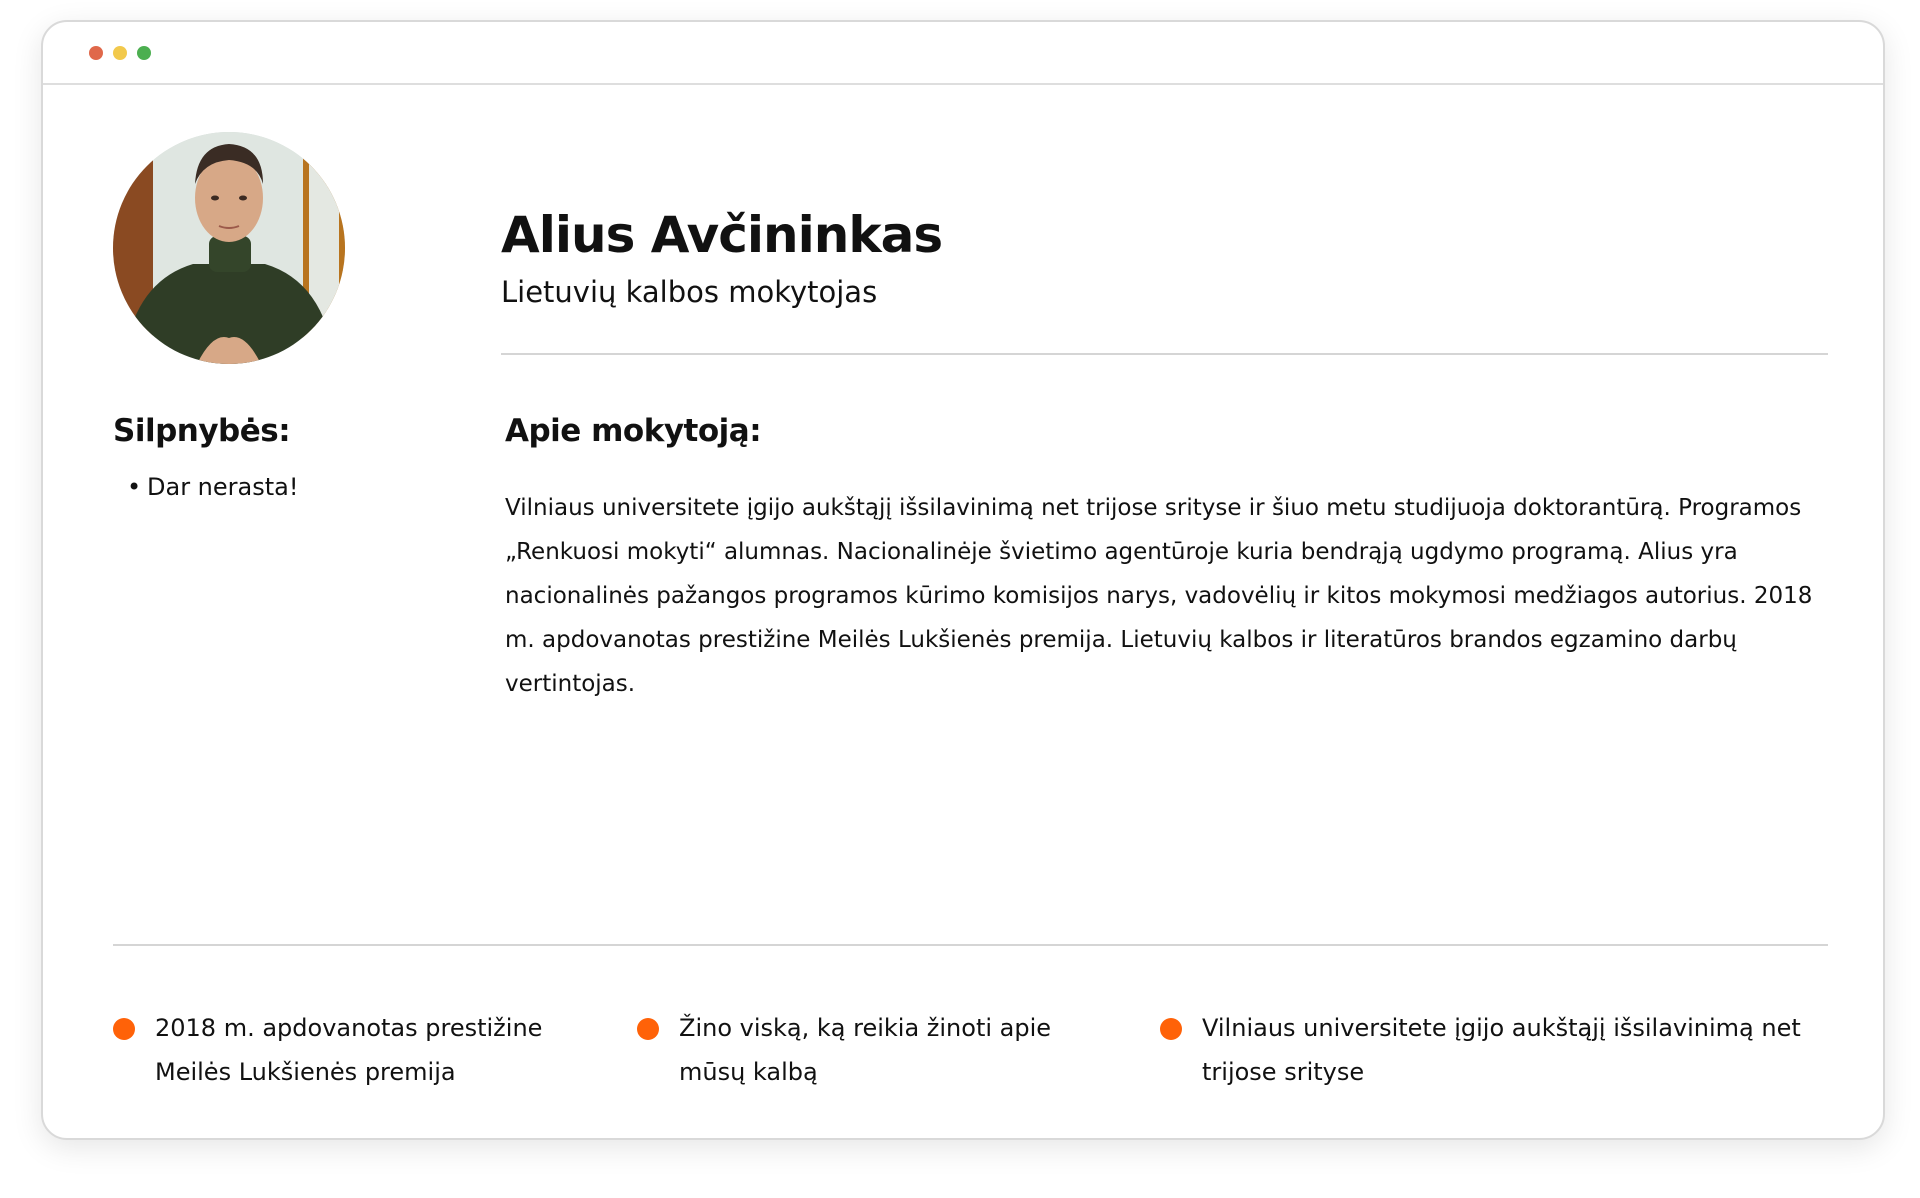  Describe the element at coordinates (223, 487) in the screenshot. I see `weakness-item-text: Dar nerasta!` at that location.